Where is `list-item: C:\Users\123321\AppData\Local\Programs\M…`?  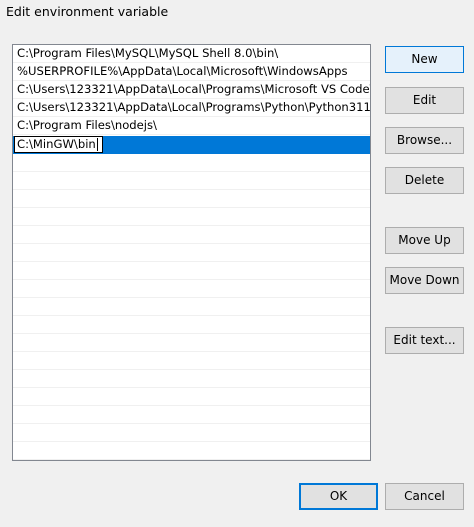
list-item: C:\Users\123321\AppData\Local\Programs\M… is located at coordinates (191, 90).